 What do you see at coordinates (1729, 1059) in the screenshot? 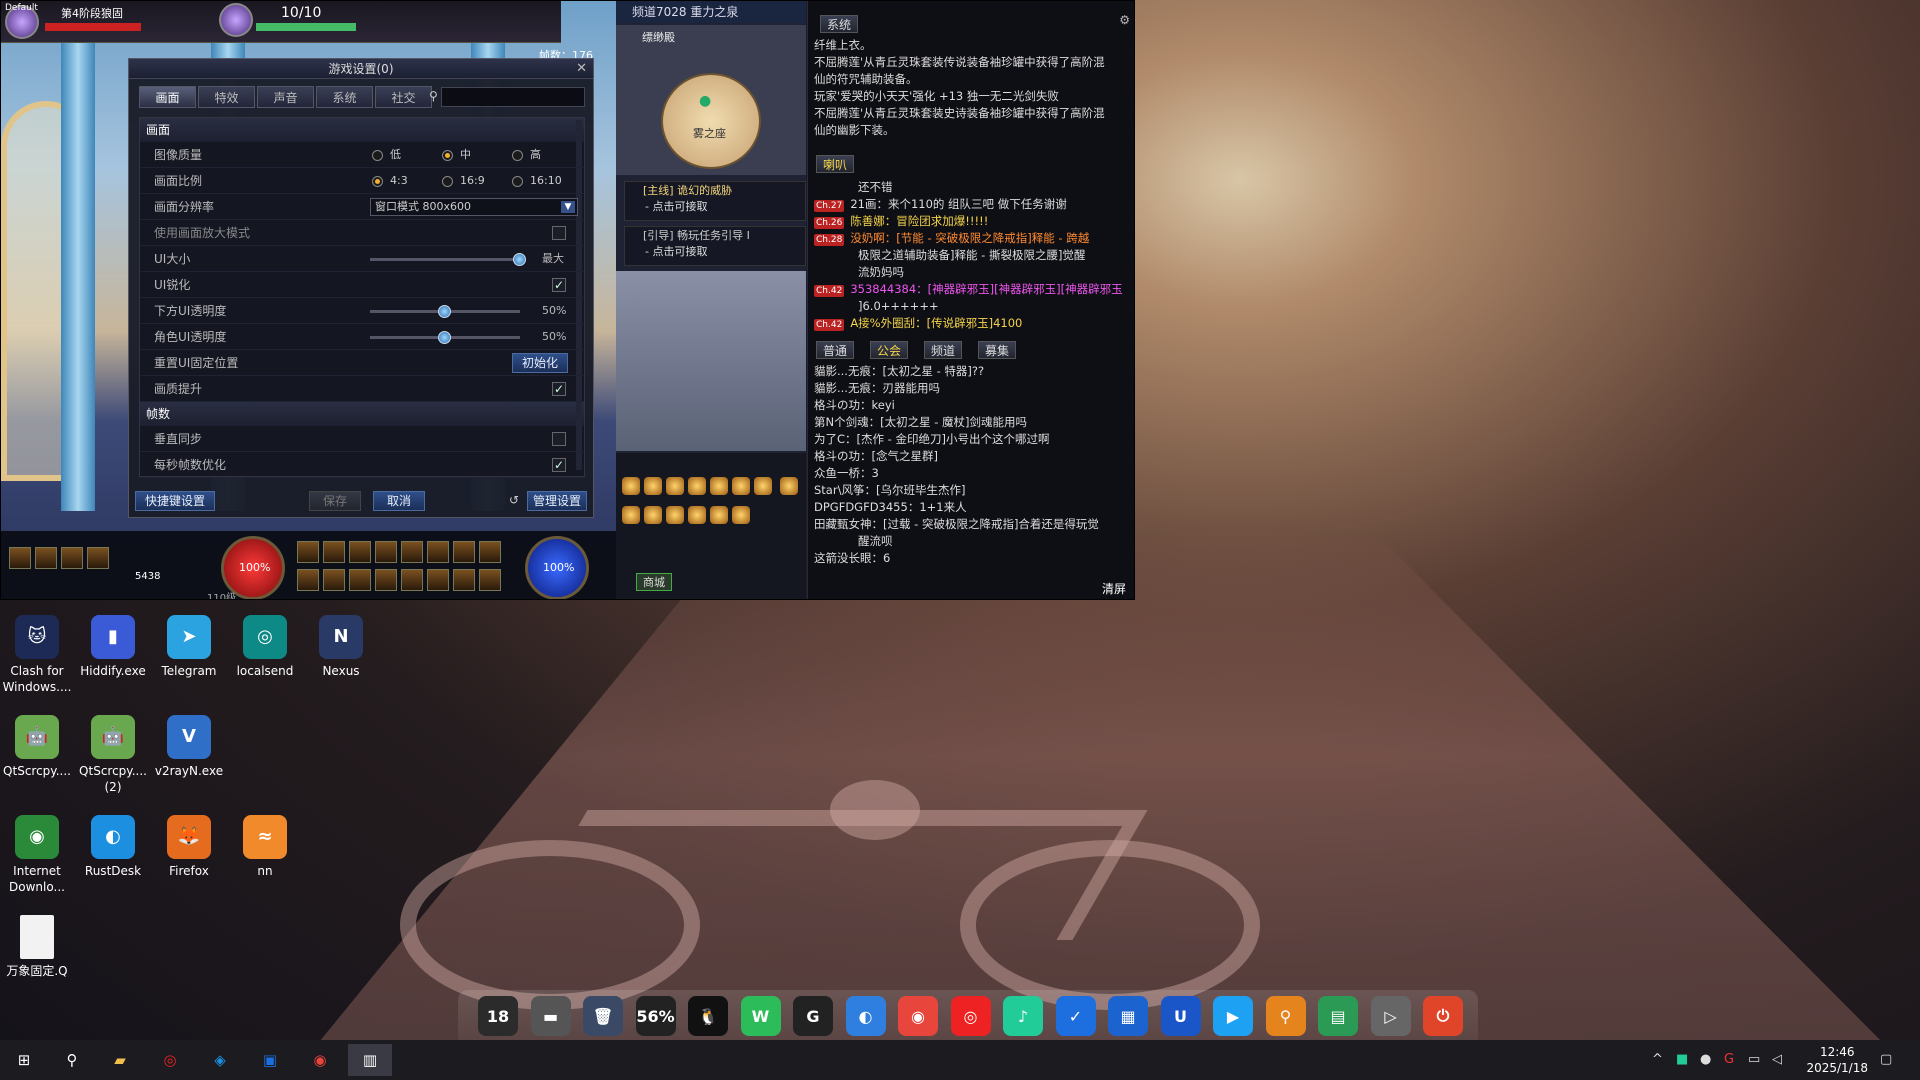
I see `g-tray-icon: G` at bounding box center [1729, 1059].